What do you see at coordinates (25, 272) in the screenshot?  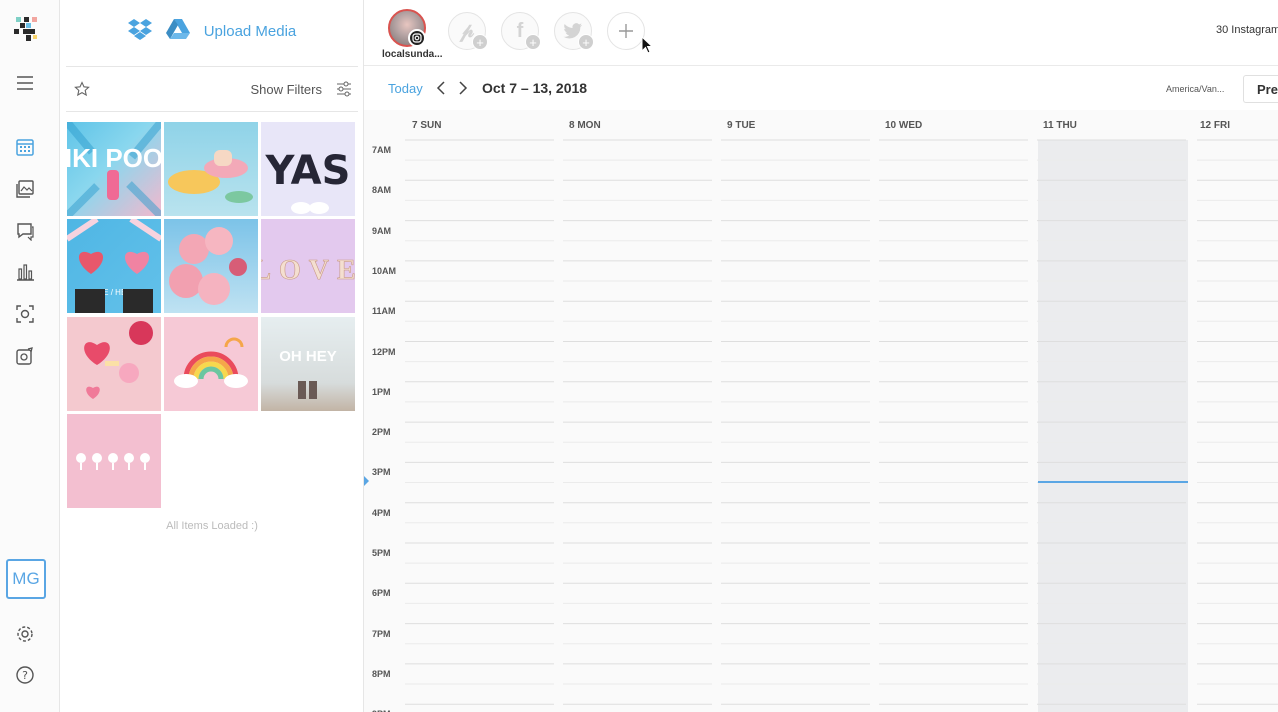 I see `analytics-icon` at bounding box center [25, 272].